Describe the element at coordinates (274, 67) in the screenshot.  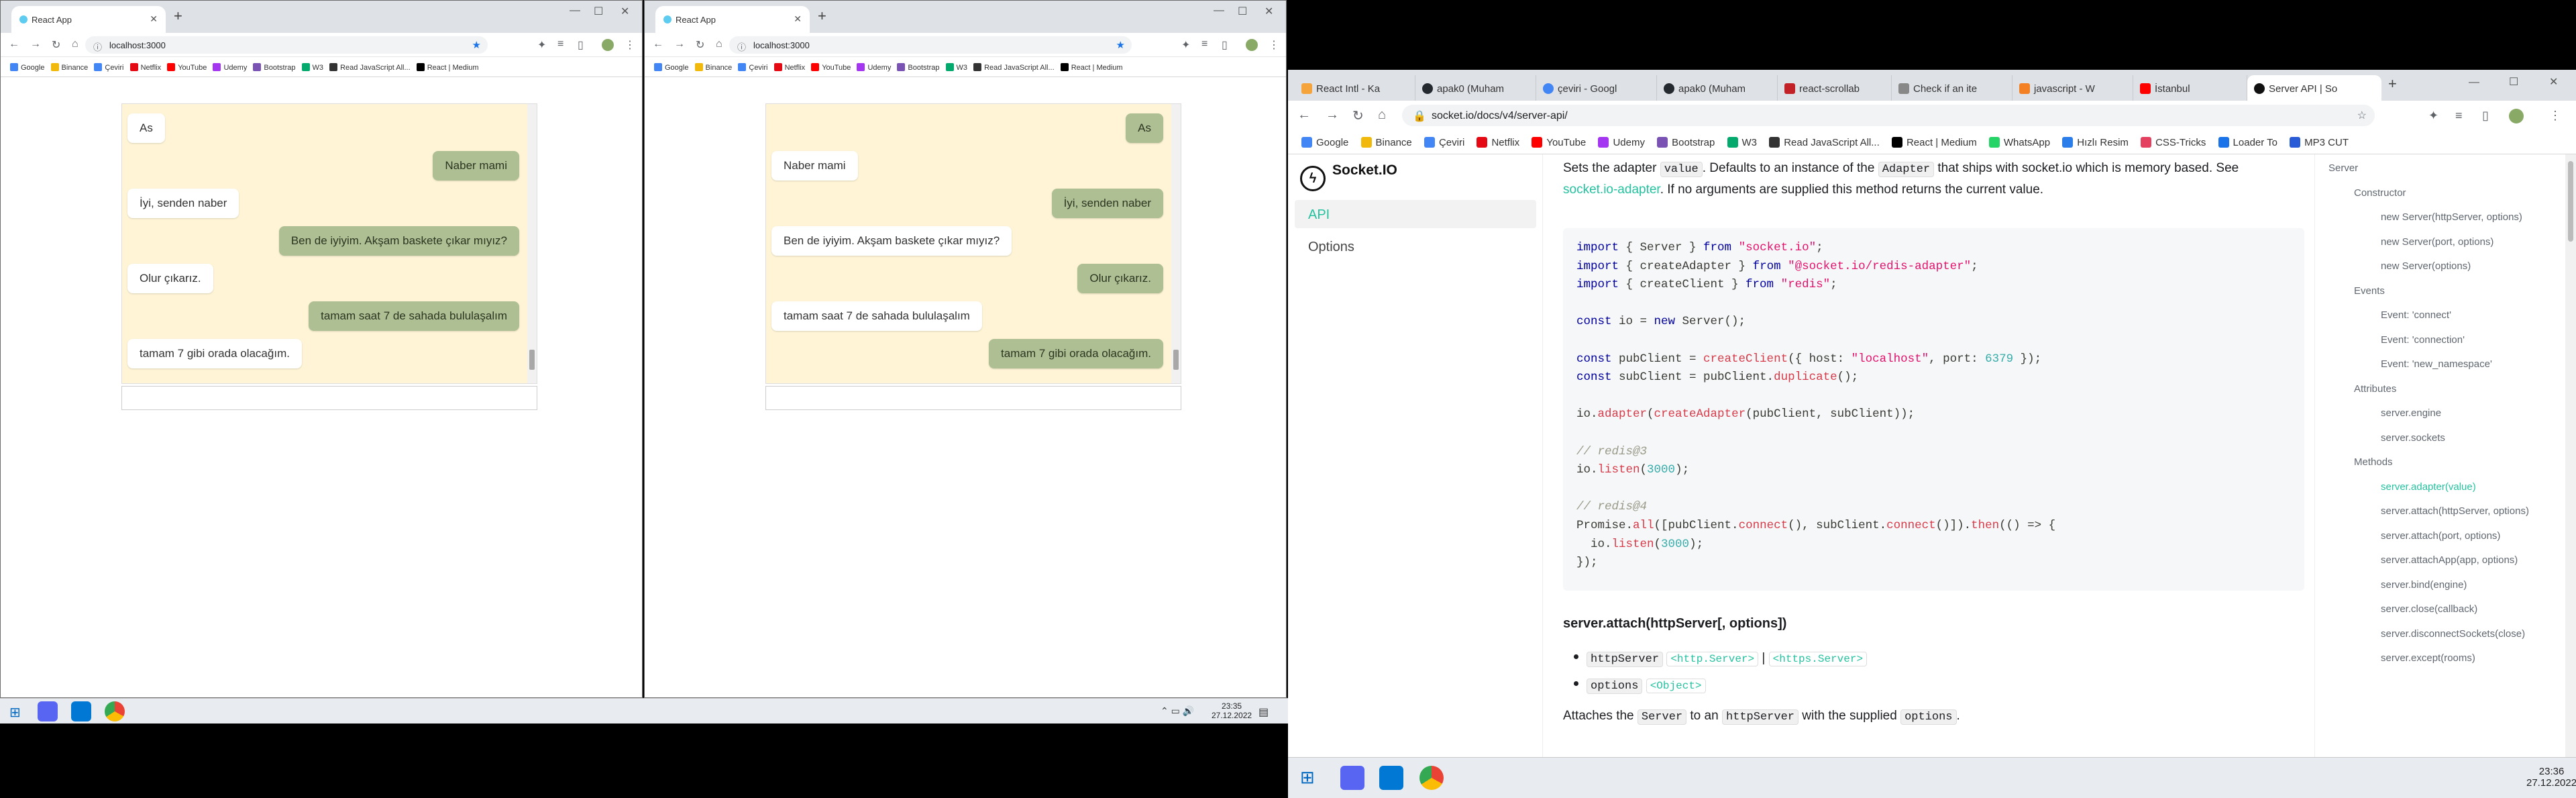
I see `bookmark-bootstrap: Bootstrap` at that location.